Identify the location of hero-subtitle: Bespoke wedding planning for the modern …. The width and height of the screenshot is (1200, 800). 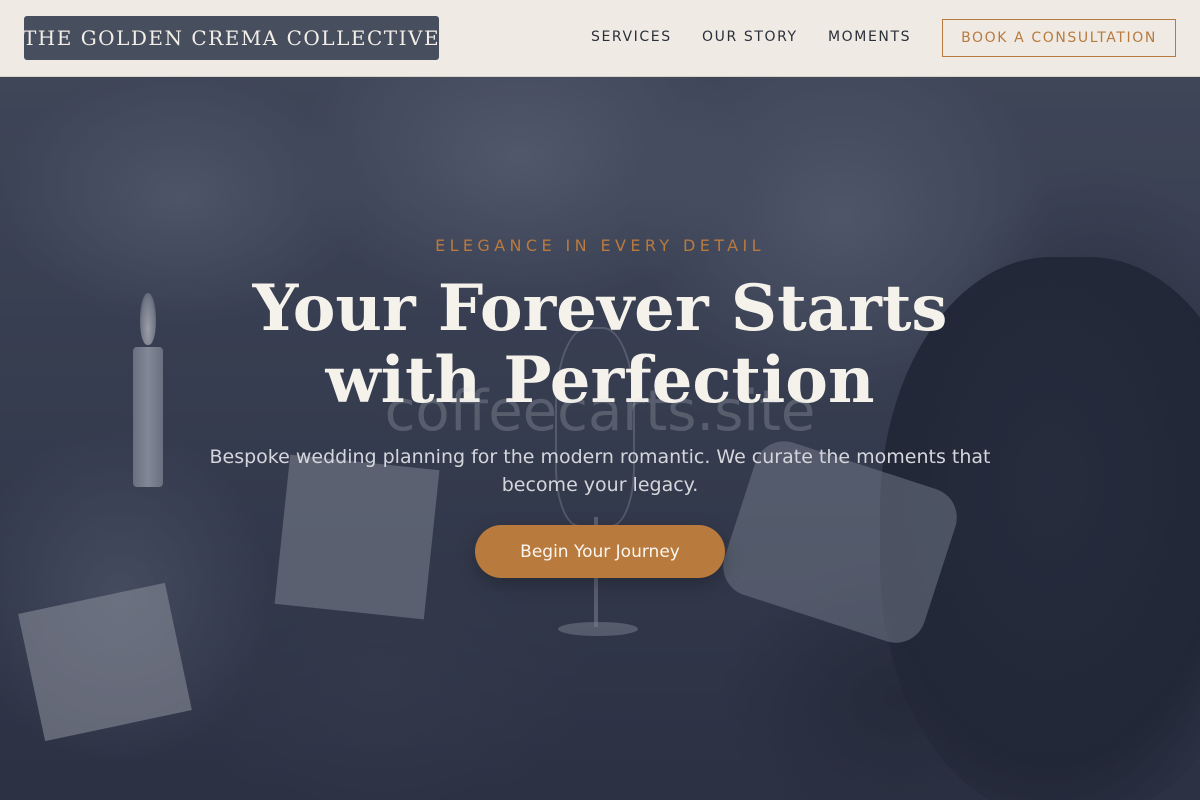
(600, 471).